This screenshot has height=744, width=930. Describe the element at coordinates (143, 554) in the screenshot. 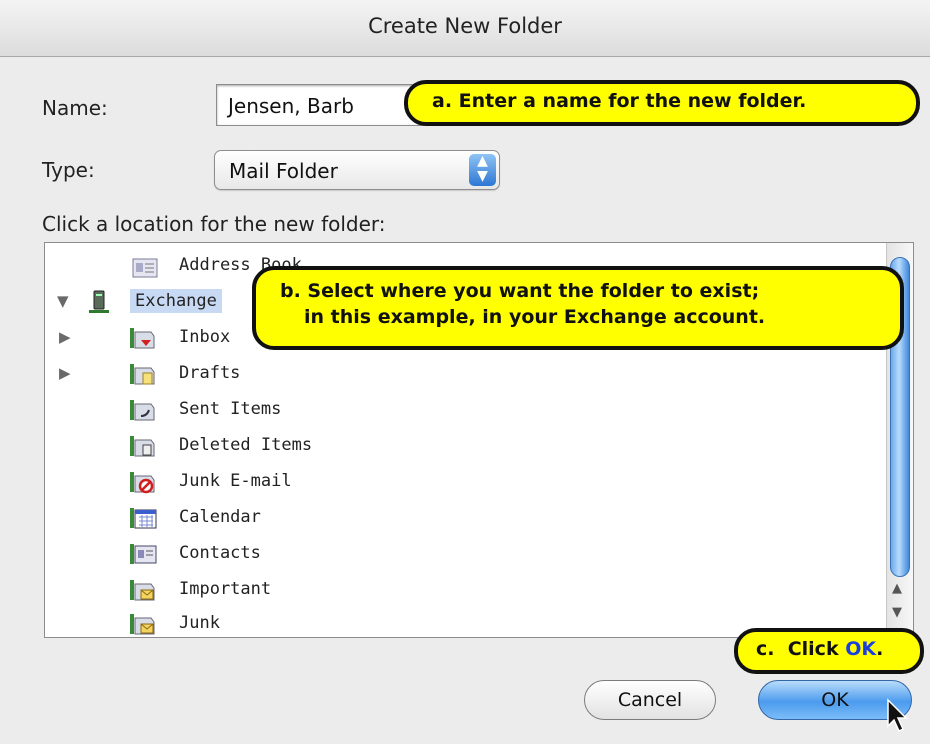

I see `contacts-folder-icon` at that location.